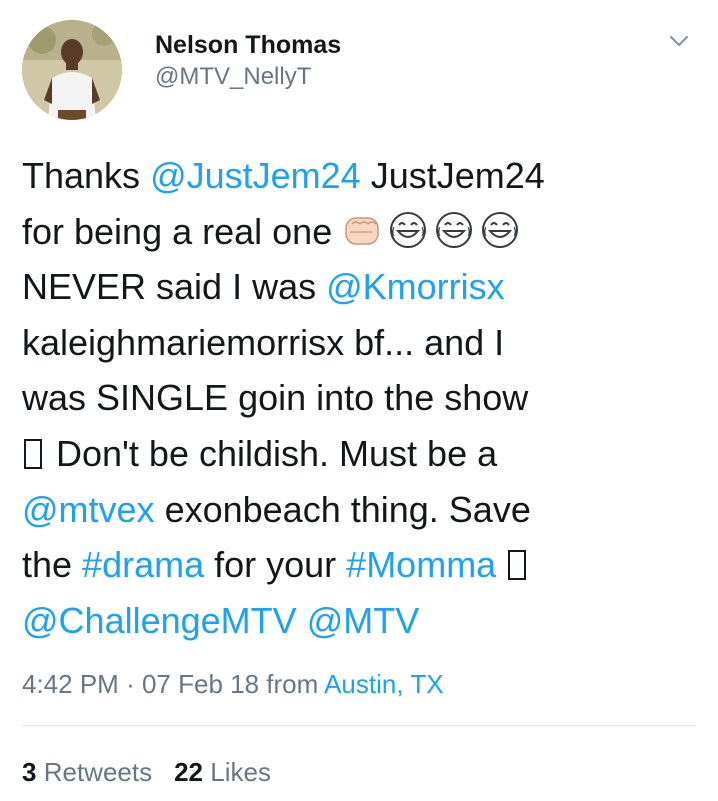 This screenshot has height=801, width=718. What do you see at coordinates (248, 45) in the screenshot?
I see `display-name: Nelson Thomas` at bounding box center [248, 45].